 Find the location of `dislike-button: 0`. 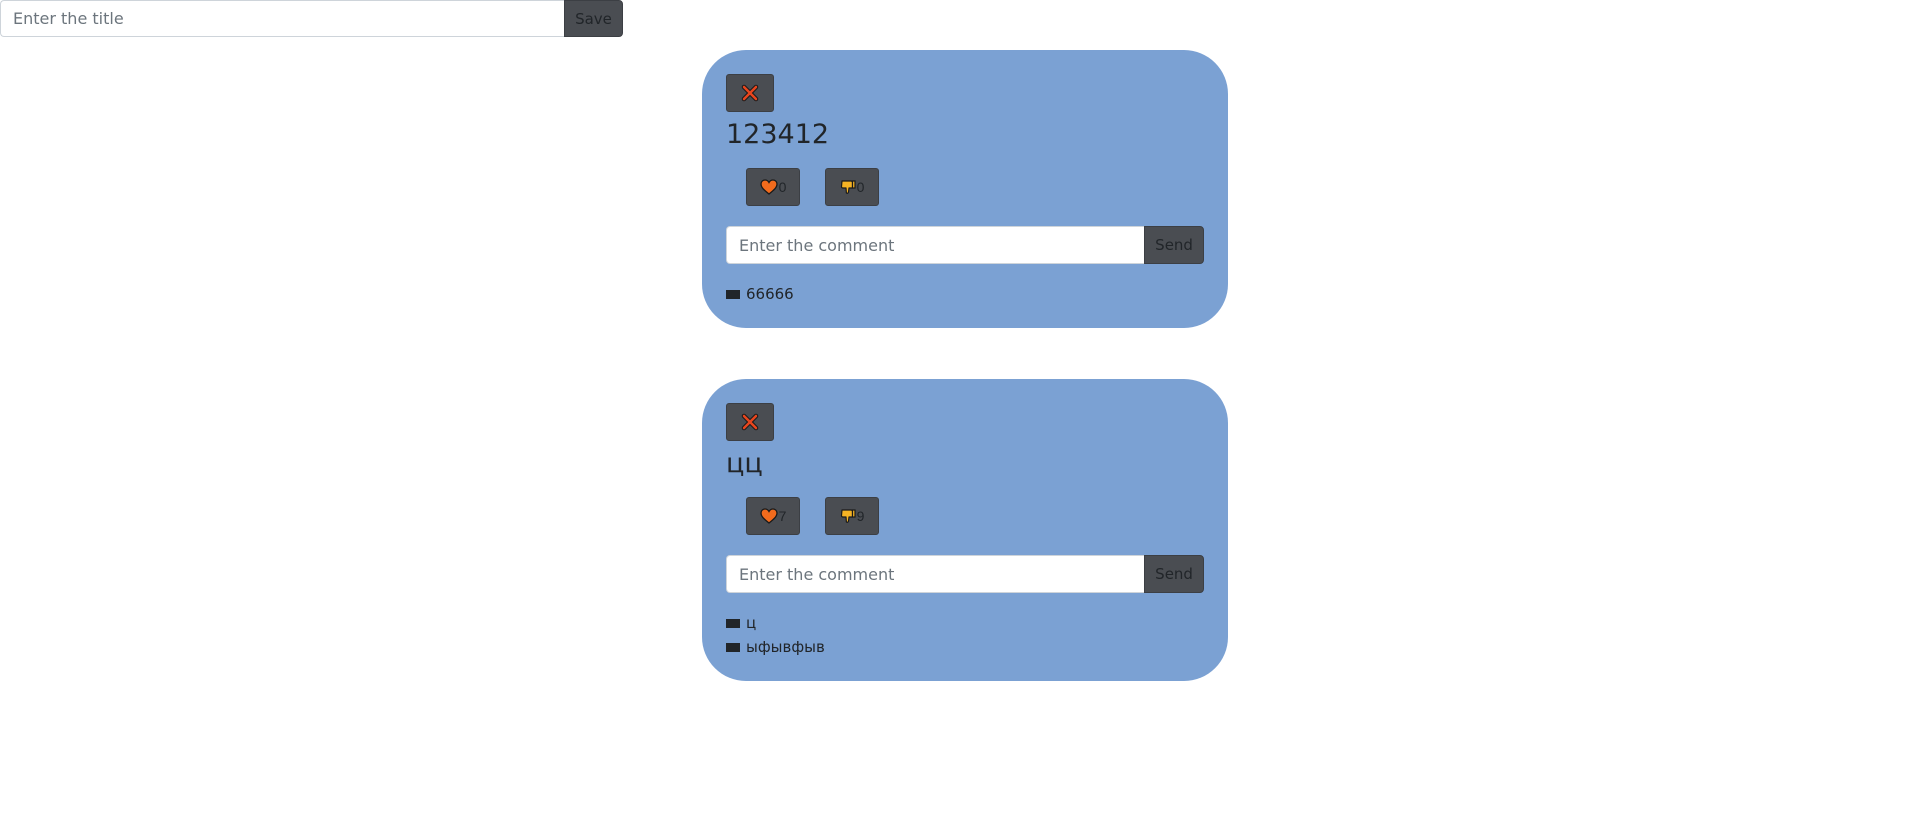

dislike-button: 0 is located at coordinates (852, 187).